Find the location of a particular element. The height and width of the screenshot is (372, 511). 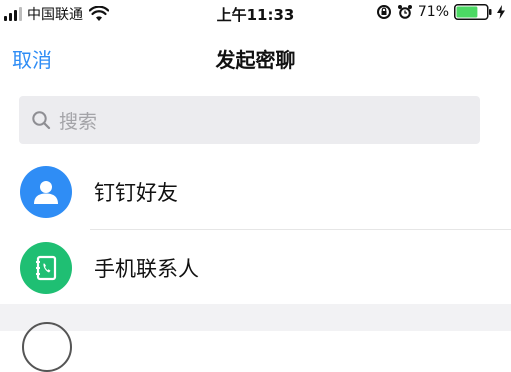

list-item-label: 手机联系人 is located at coordinates (146, 269).